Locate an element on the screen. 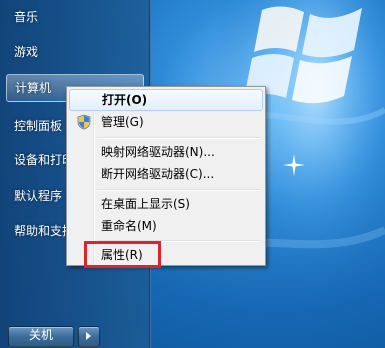 The width and height of the screenshot is (385, 348). context-item-show-on-desktop: 在桌面上显示(S) is located at coordinates (166, 204).